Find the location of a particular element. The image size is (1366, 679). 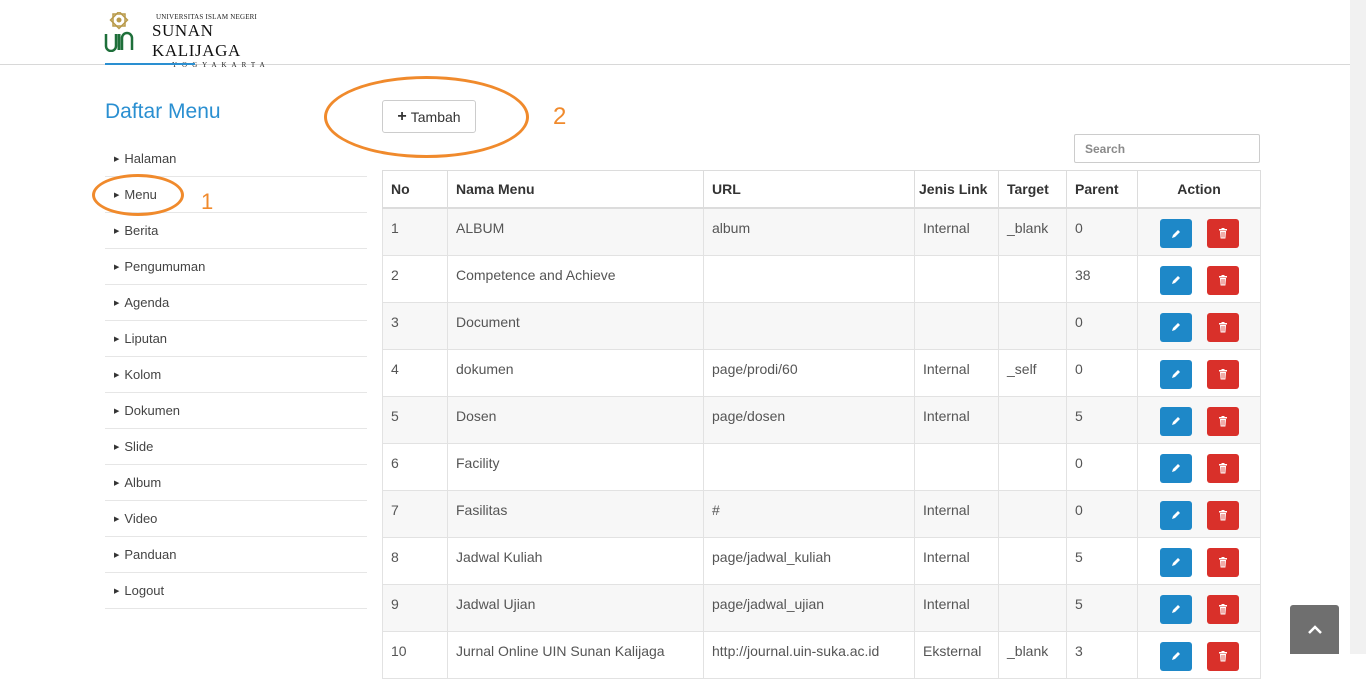

column-header-target: Target is located at coordinates (1032, 189).